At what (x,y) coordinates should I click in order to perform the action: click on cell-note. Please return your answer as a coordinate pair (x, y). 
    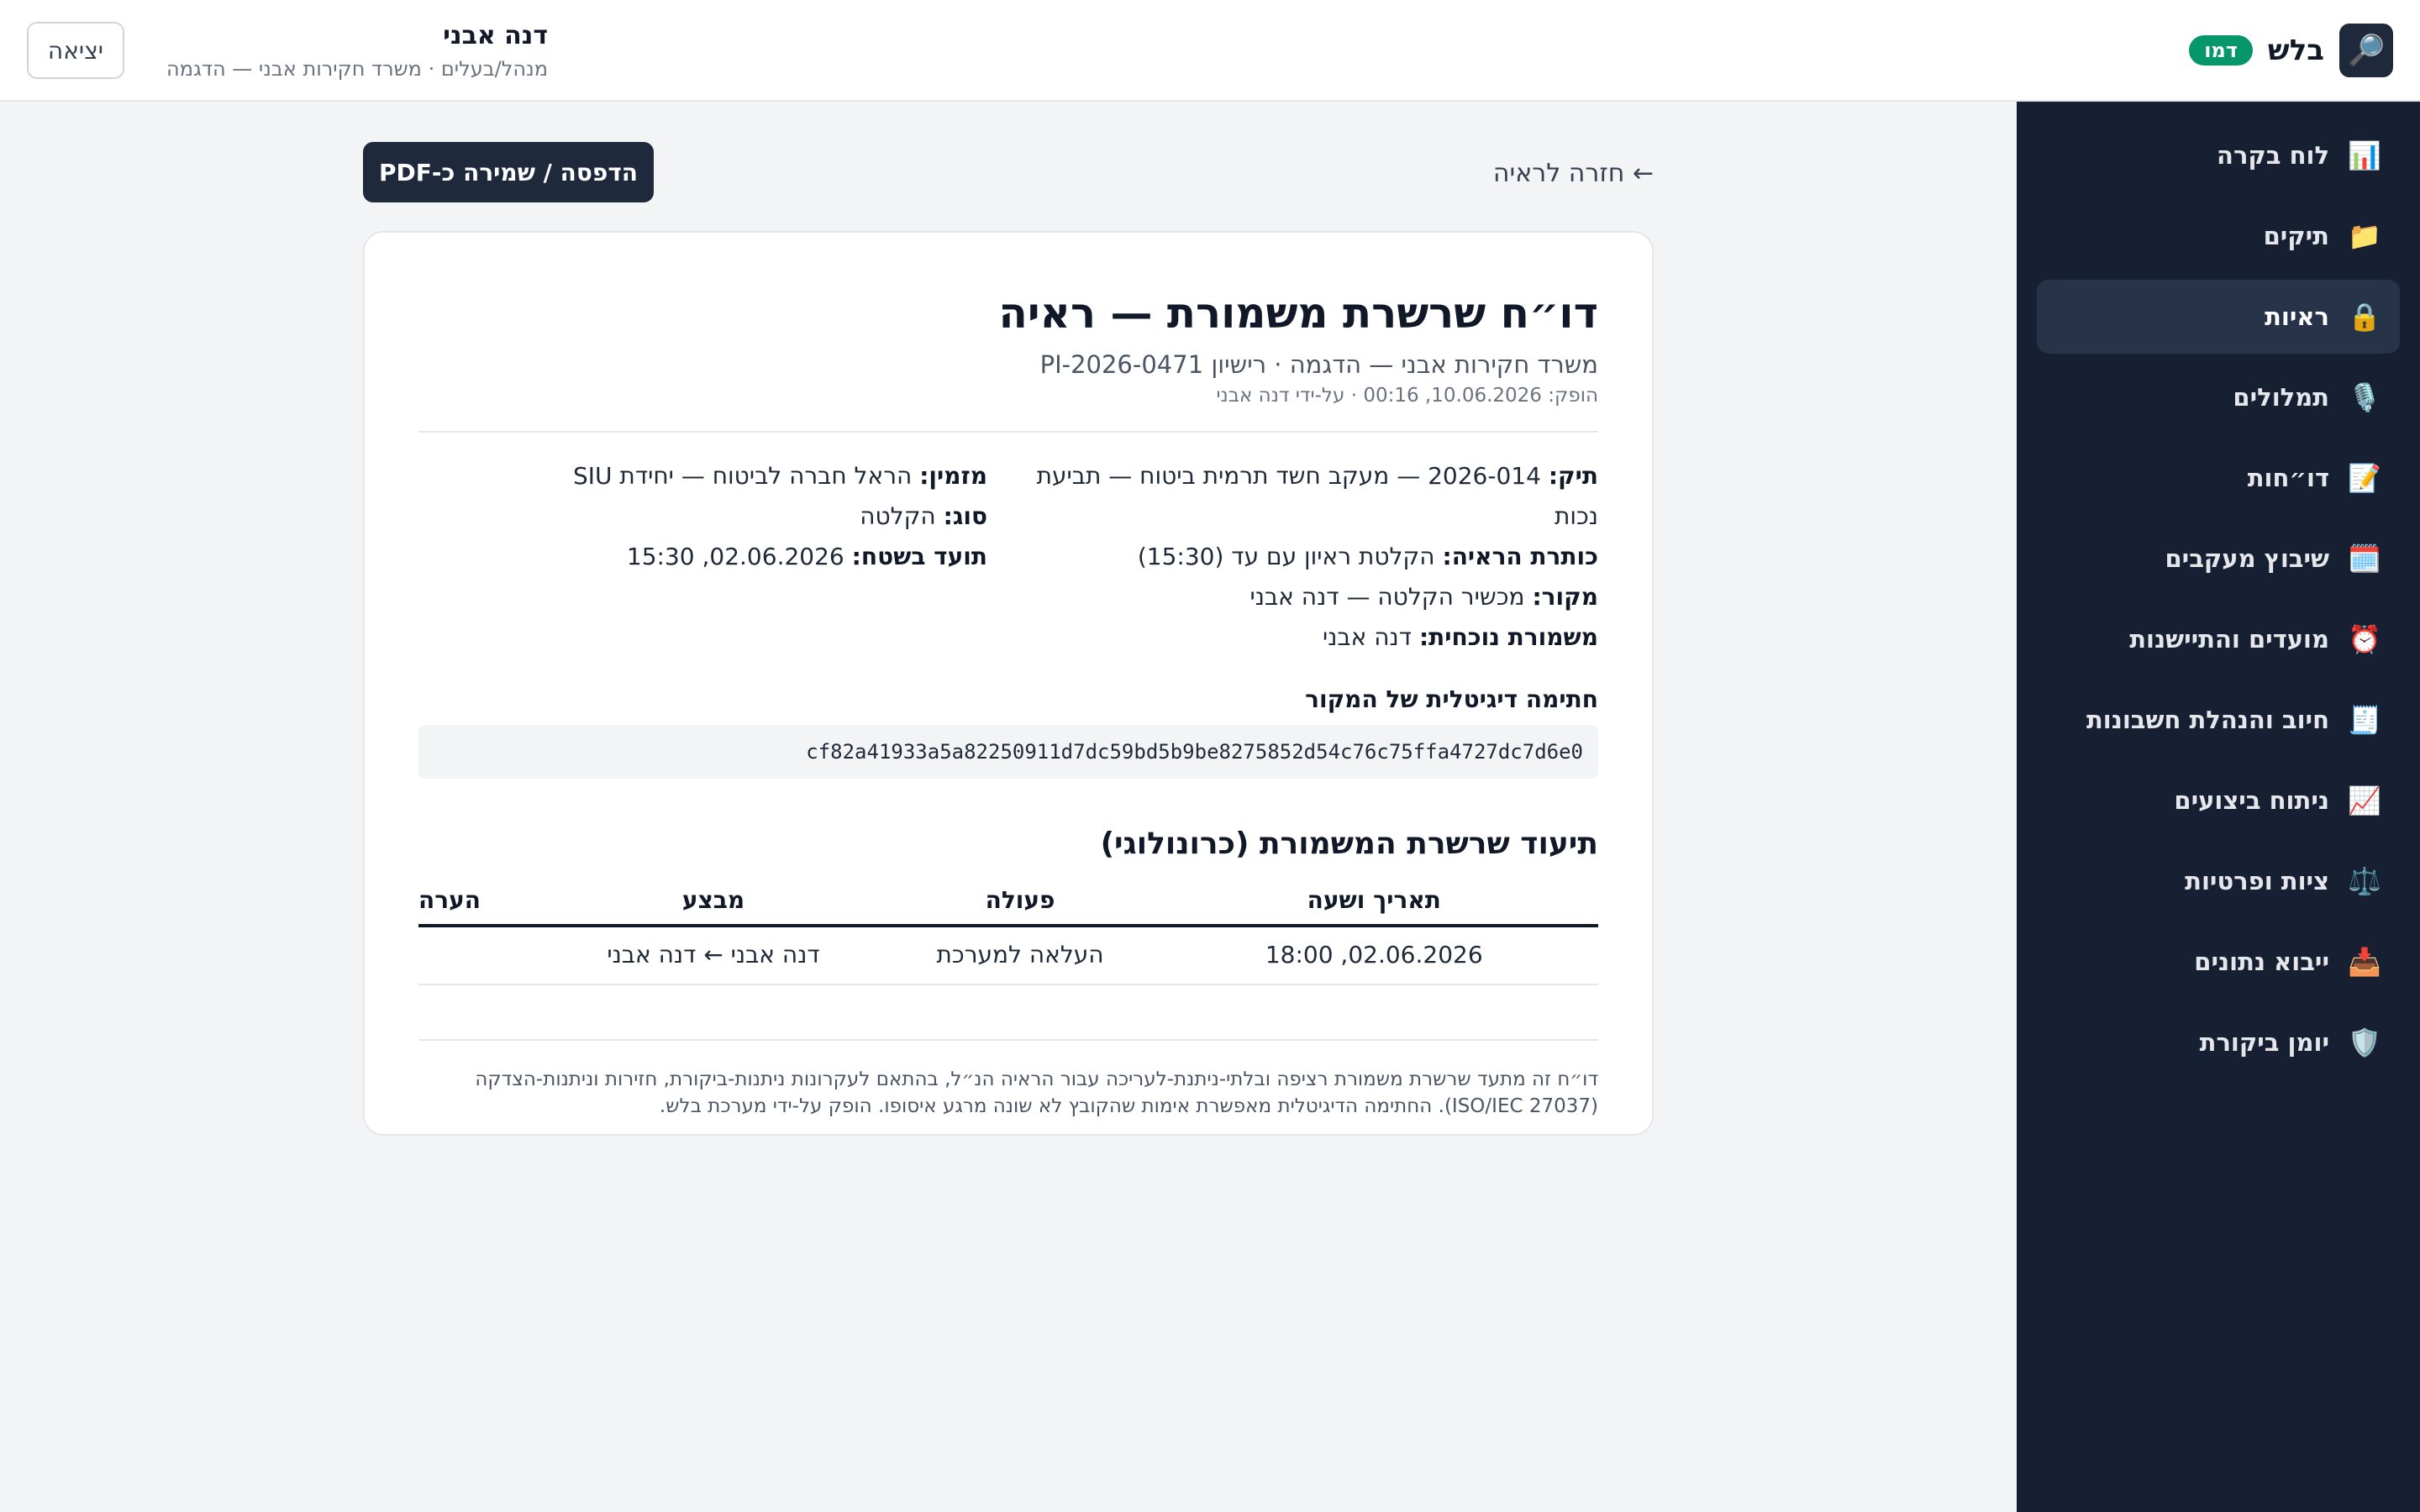
    Looking at the image, I should click on (478, 955).